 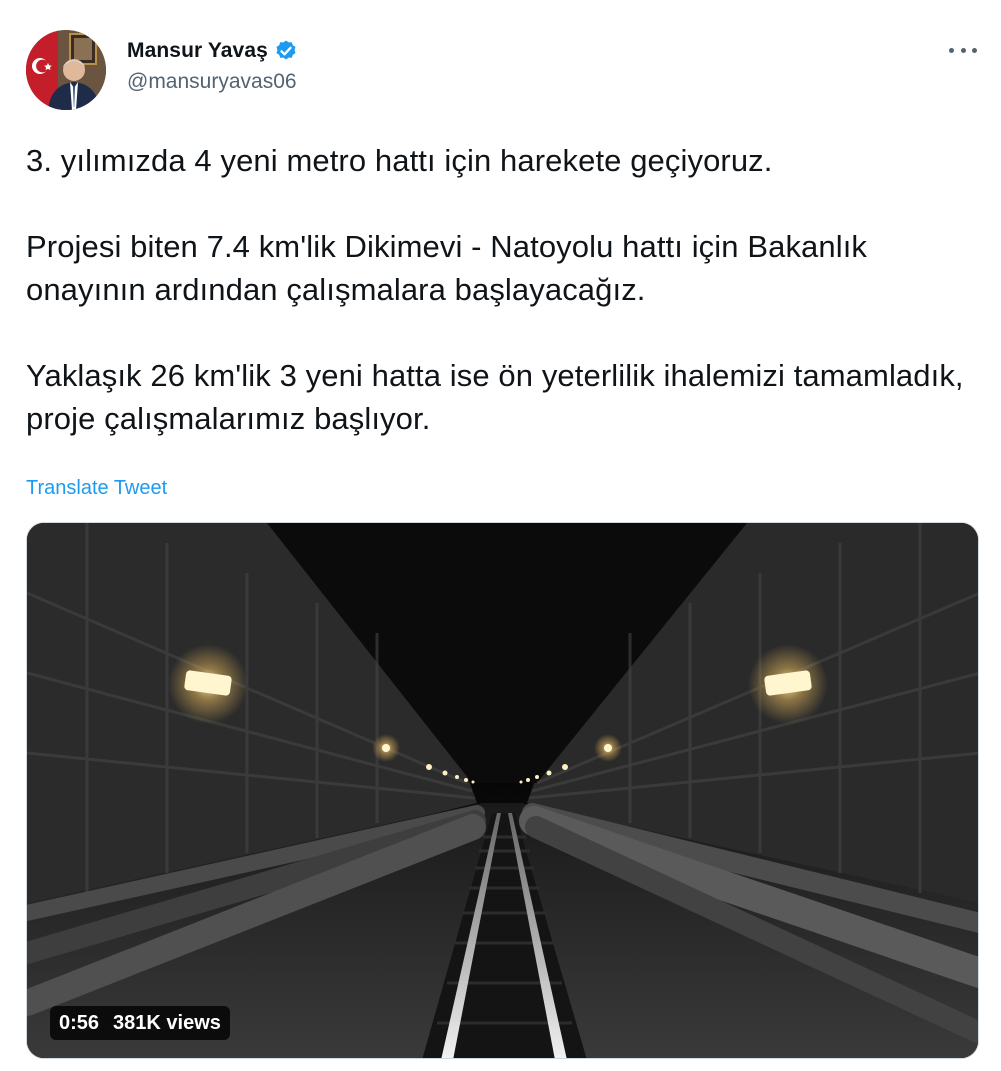 I want to click on name-row: Mansur Yavaş, so click(x=212, y=51).